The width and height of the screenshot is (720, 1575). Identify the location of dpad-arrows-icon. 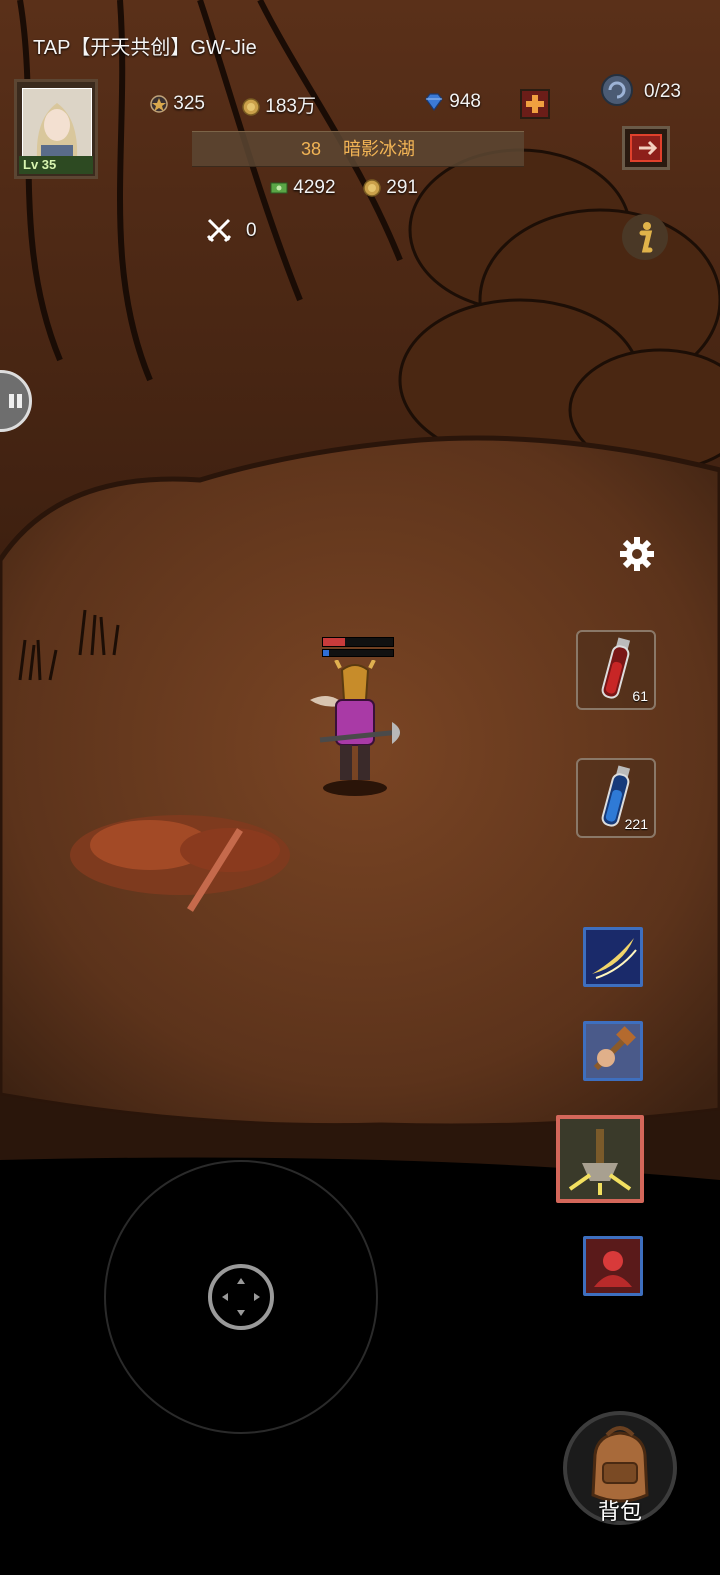
(241, 1297).